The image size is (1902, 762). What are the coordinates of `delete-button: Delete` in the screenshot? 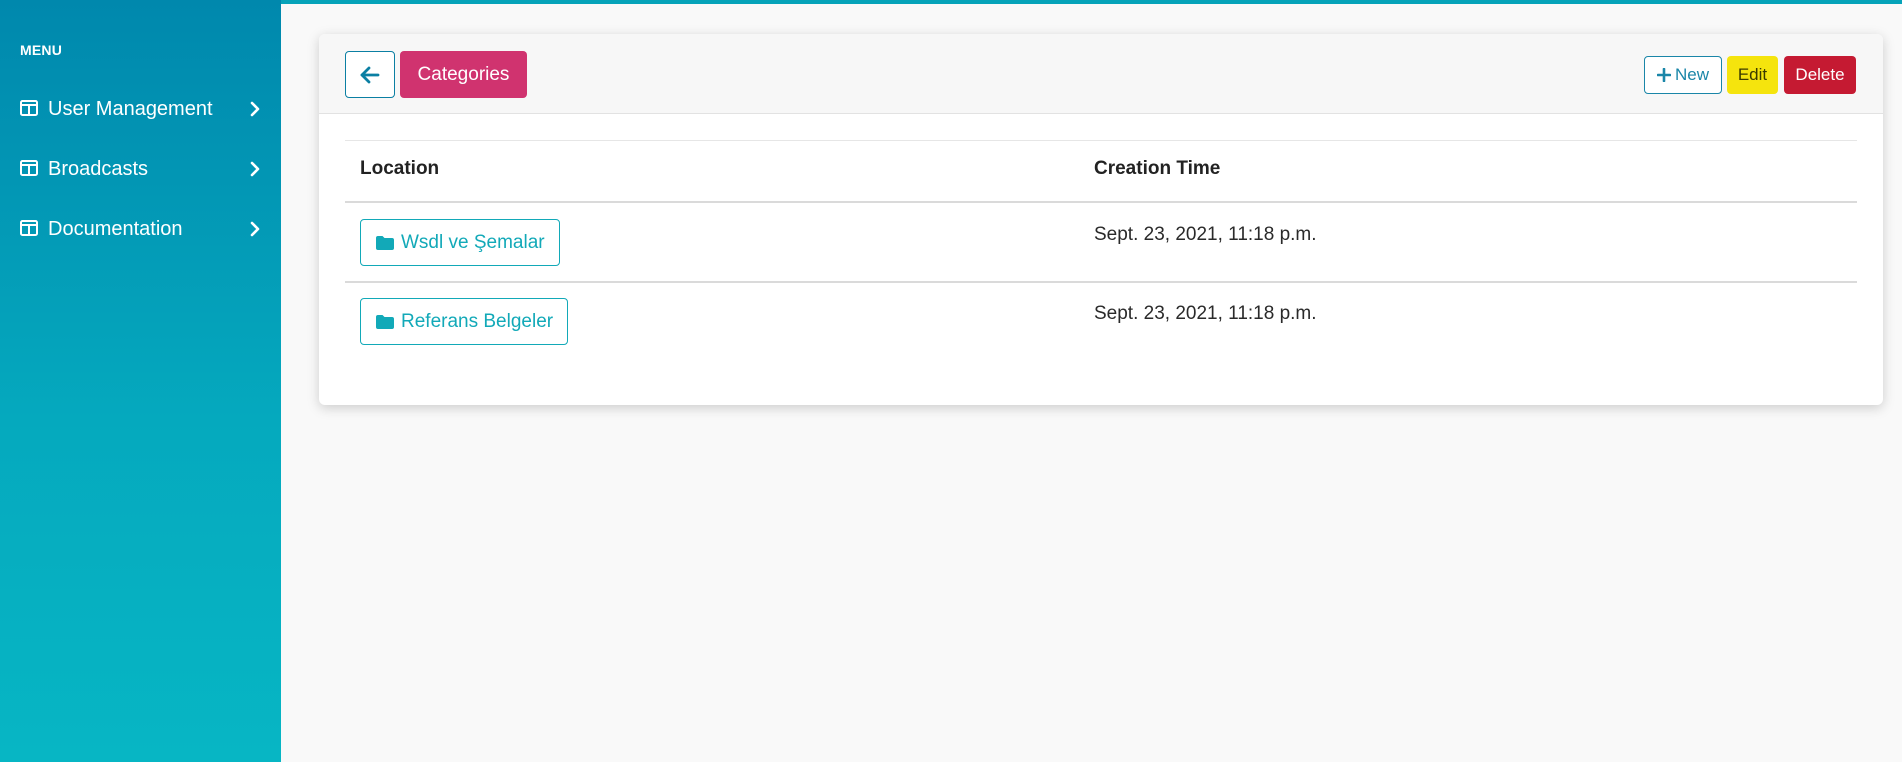 It's located at (1820, 75).